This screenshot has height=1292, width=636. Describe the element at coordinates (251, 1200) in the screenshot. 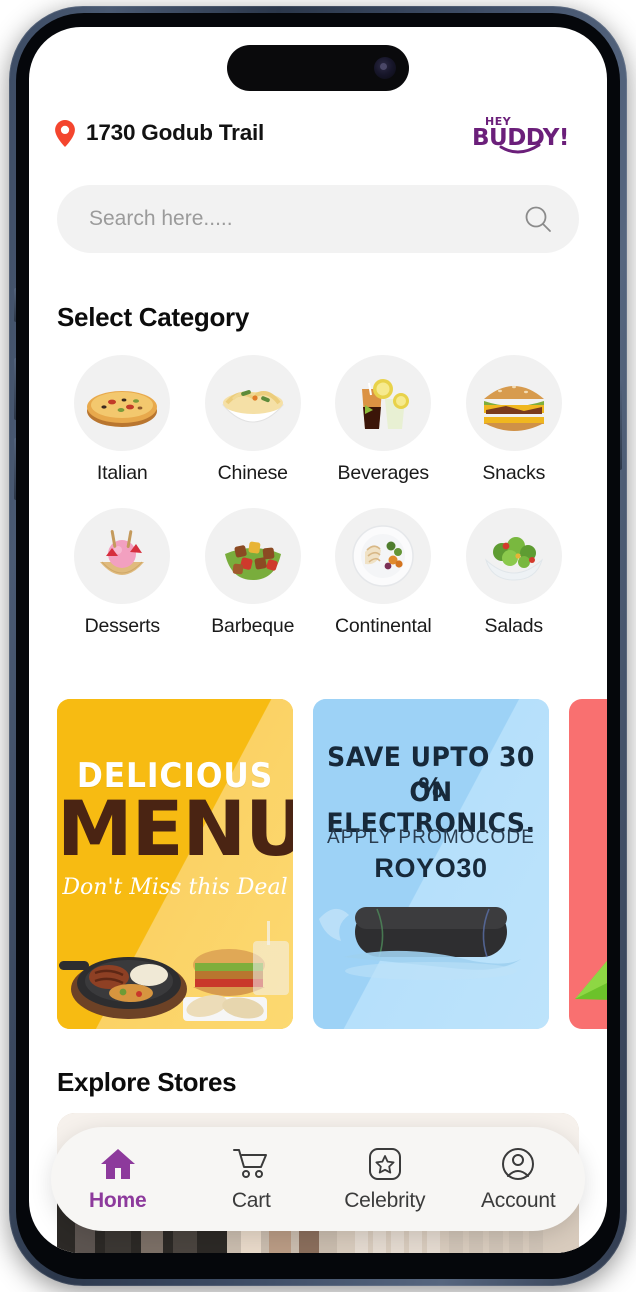

I see `nav-label: Cart` at that location.